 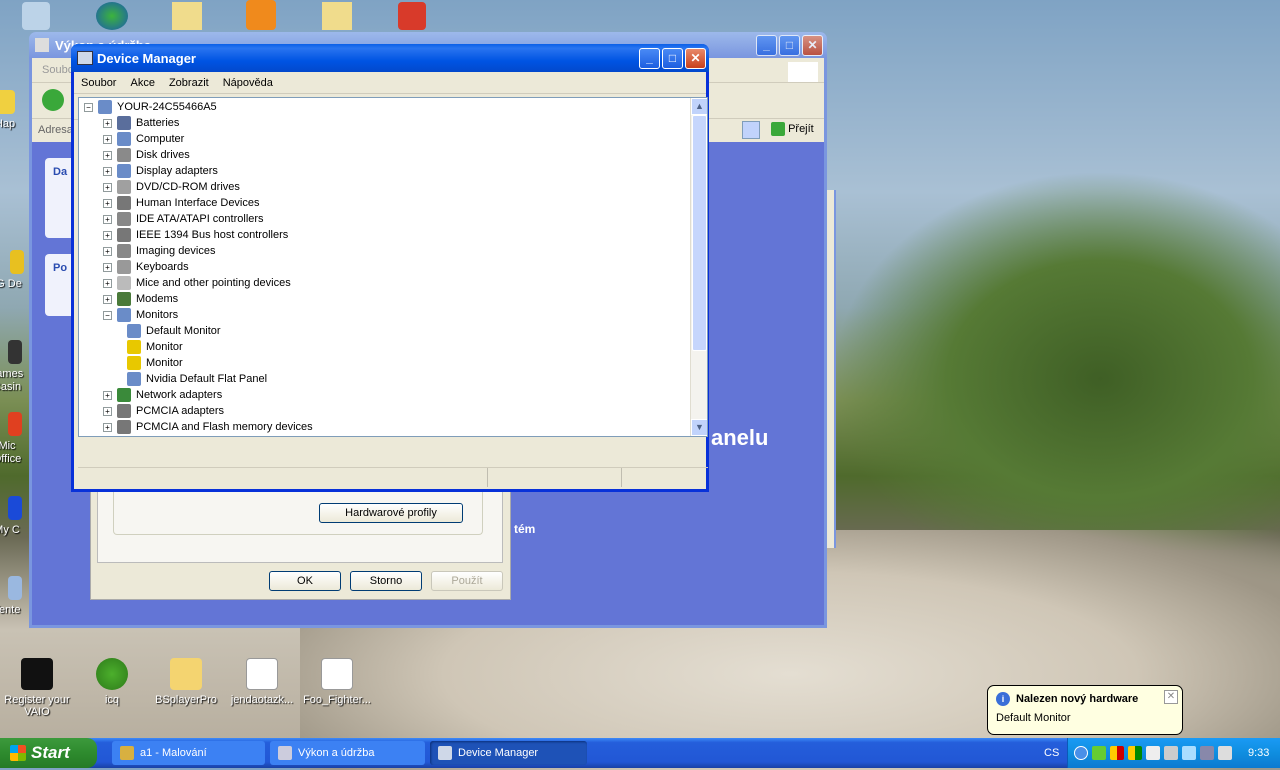 I want to click on tree-item: Nvidia Default Flat Panel, so click(x=395, y=379).